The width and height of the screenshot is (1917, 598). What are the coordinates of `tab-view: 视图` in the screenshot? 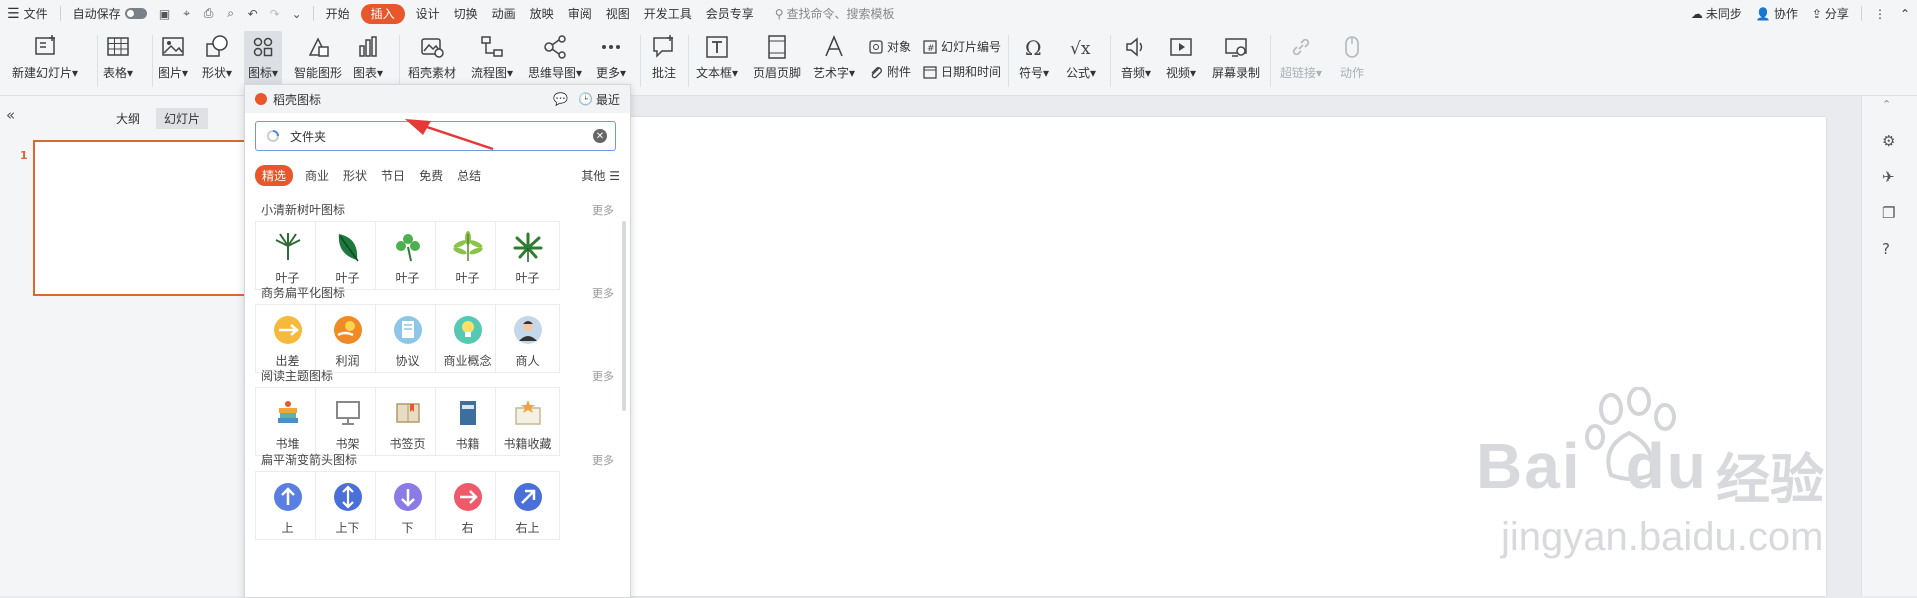 It's located at (618, 13).